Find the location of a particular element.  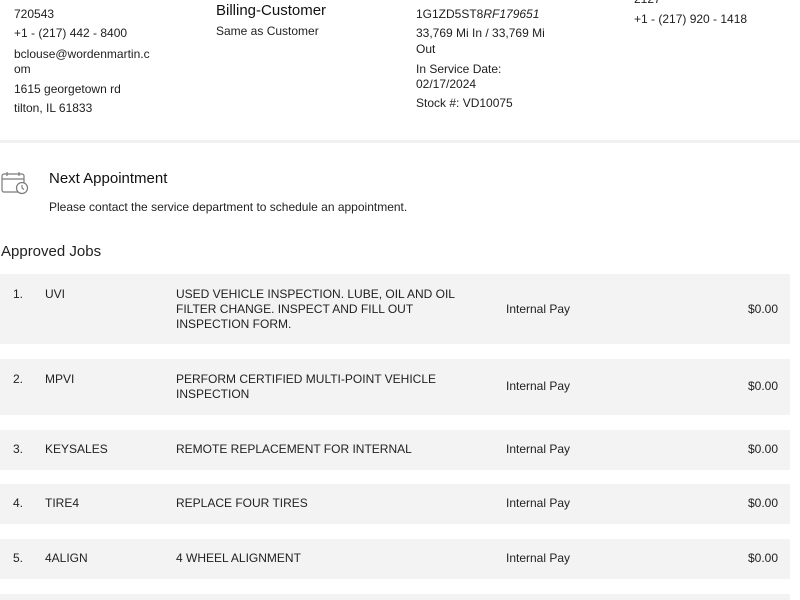

customer-phone: +1 - (217) 442 - 8400 is located at coordinates (70, 33).